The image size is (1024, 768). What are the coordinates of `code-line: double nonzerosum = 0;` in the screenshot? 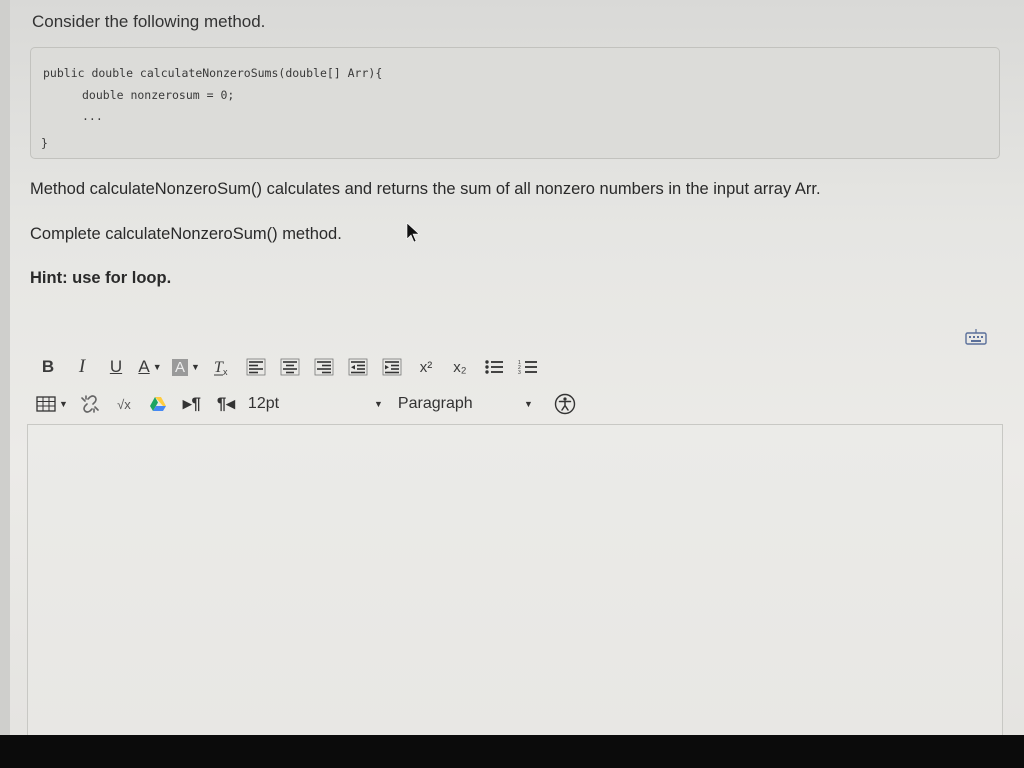 It's located at (158, 95).